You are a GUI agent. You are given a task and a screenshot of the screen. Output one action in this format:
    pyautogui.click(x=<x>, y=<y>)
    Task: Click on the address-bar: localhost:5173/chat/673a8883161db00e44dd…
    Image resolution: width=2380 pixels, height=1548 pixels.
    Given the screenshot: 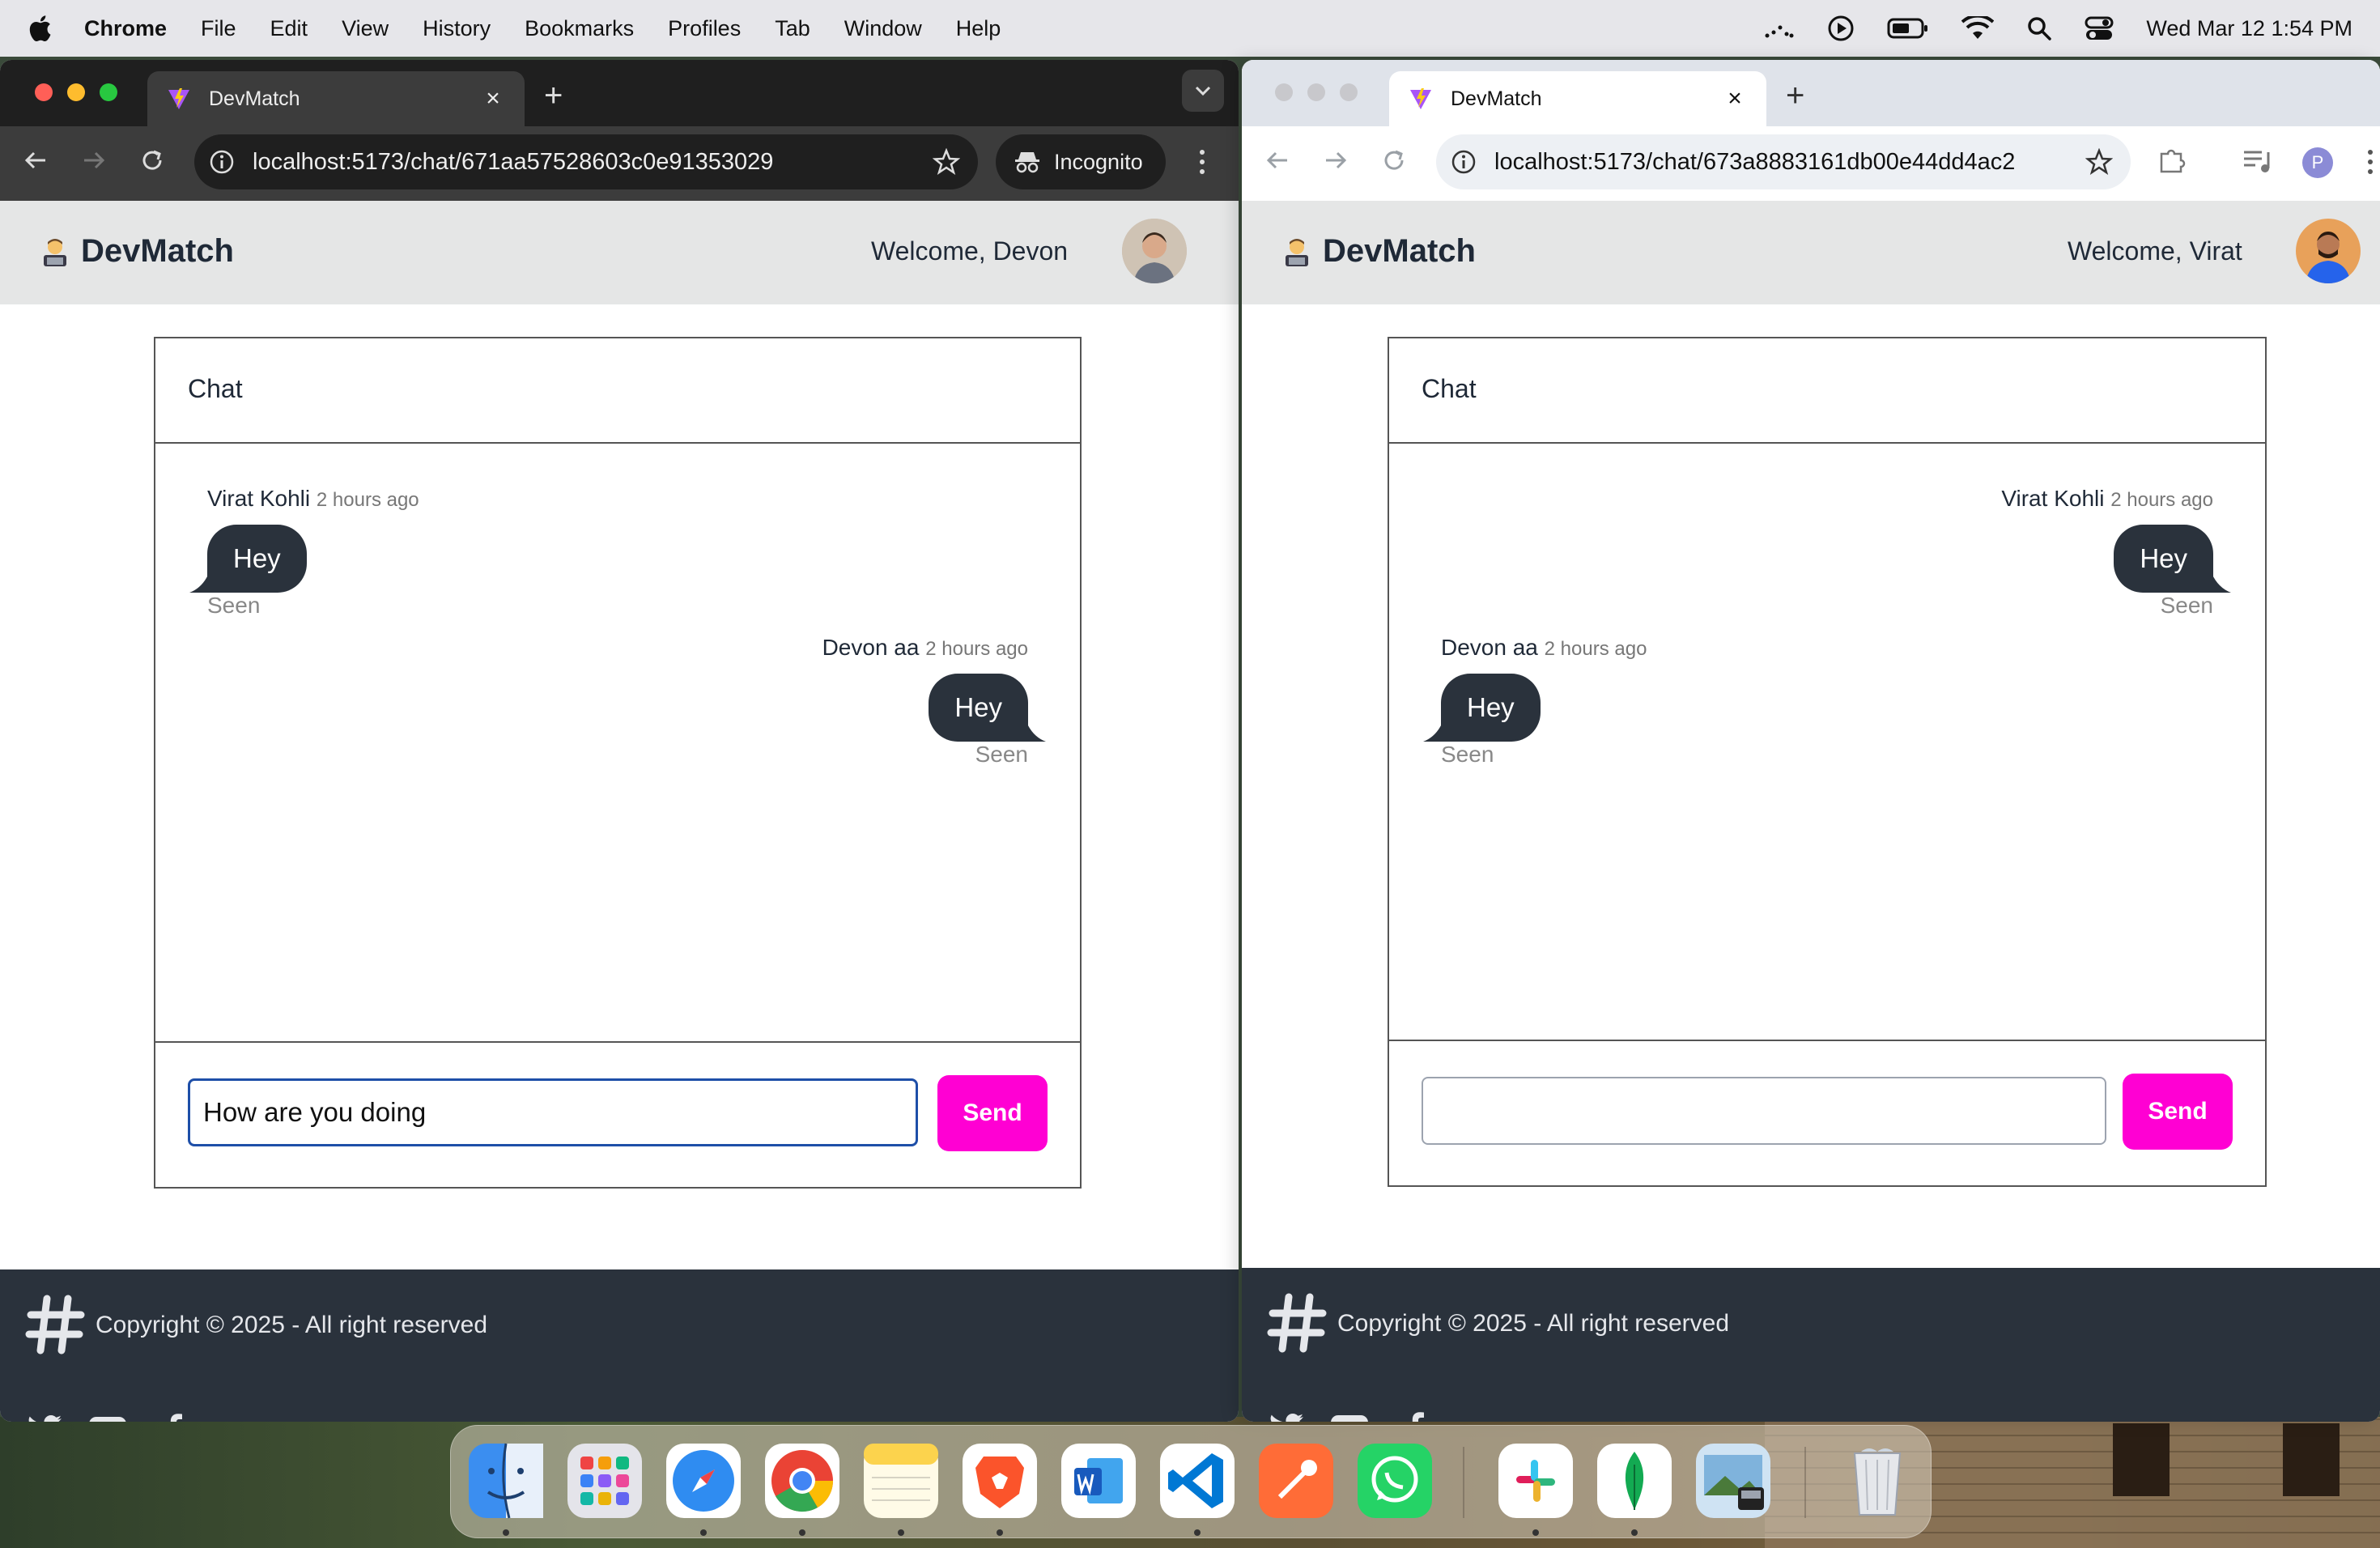 What is the action you would take?
    pyautogui.click(x=1783, y=161)
    